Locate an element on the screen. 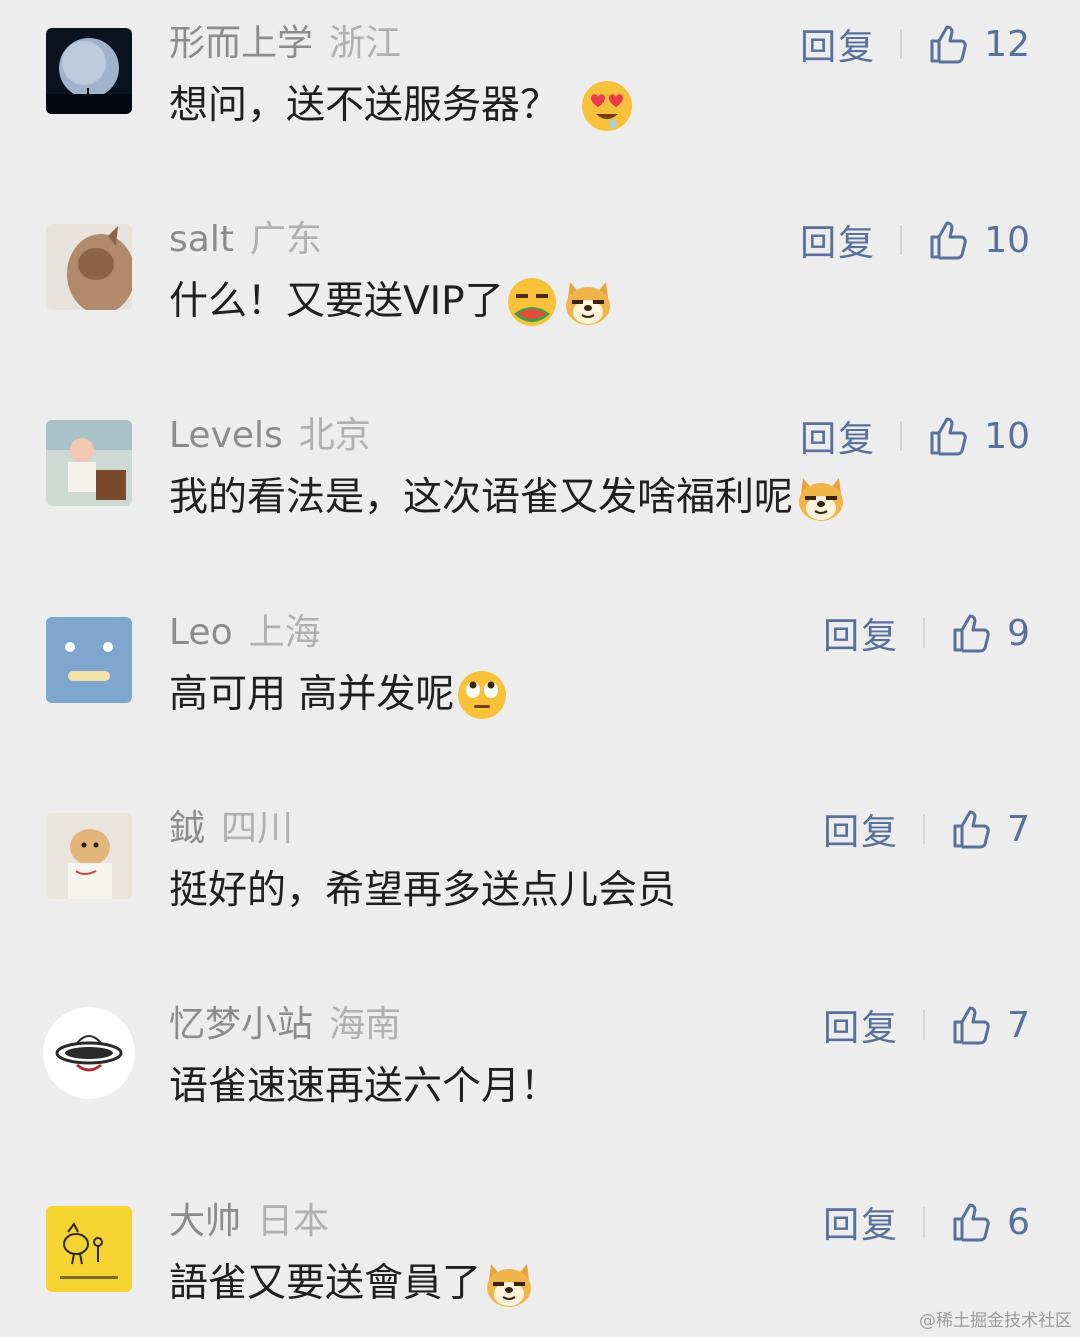 This screenshot has width=1080, height=1337. location: 日本 is located at coordinates (293, 1221).